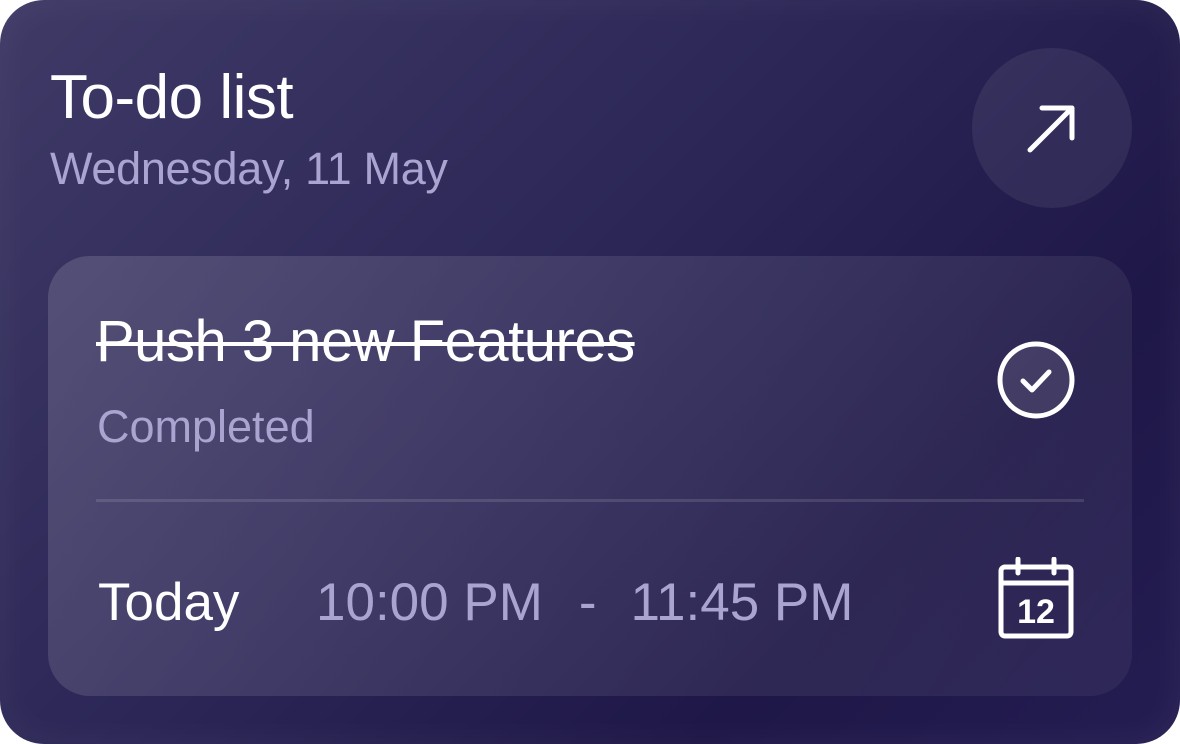 This screenshot has width=1180, height=744. Describe the element at coordinates (1036, 380) in the screenshot. I see `check-circle-icon` at that location.